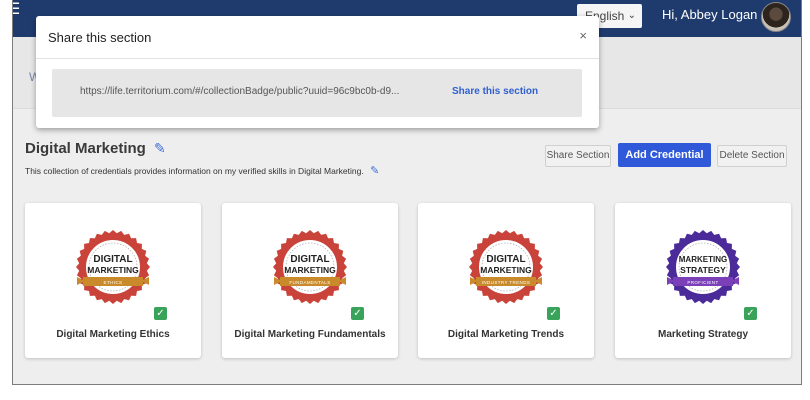 This screenshot has height=400, width=810. Describe the element at coordinates (374, 170) in the screenshot. I see `edit-description-icon: ✎` at that location.